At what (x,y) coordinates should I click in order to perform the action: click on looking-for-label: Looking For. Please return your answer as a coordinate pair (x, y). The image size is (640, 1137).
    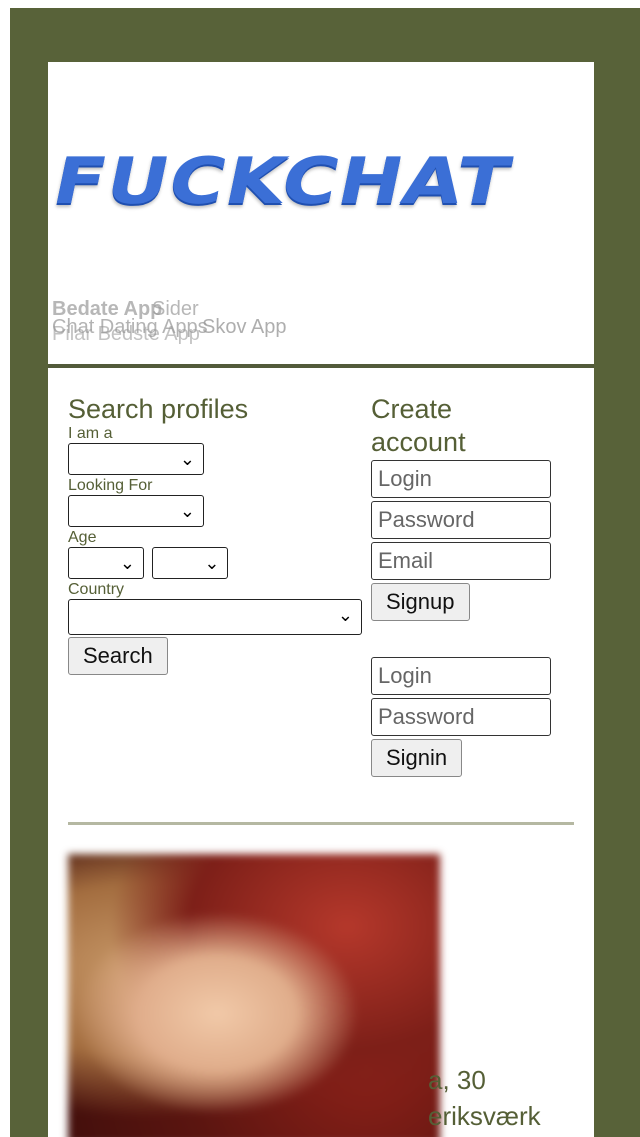
    Looking at the image, I should click on (110, 485).